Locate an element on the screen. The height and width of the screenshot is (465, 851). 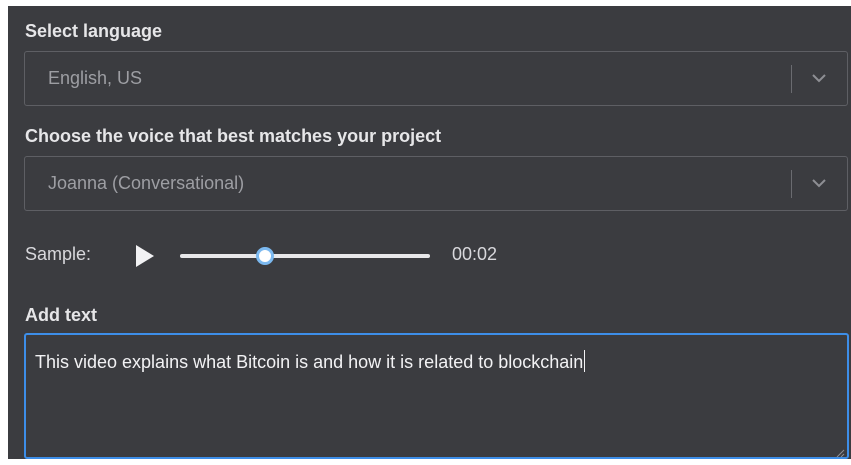
language-select: English, US is located at coordinates (436, 78).